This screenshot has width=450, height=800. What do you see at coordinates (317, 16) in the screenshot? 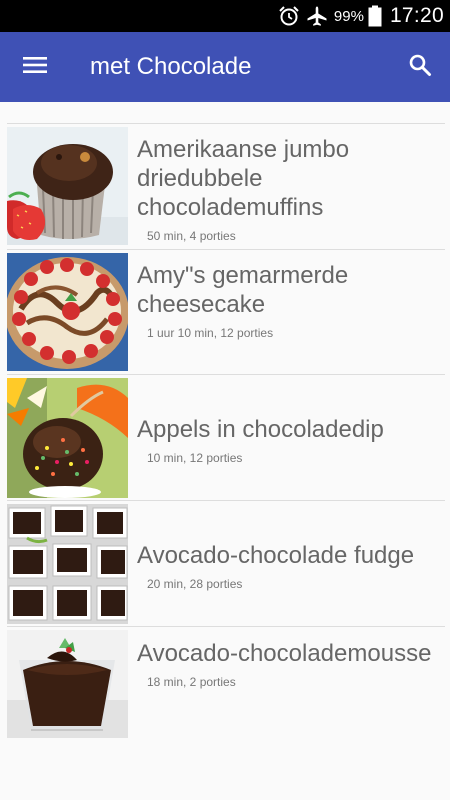
I see `airplane-mode-icon` at bounding box center [317, 16].